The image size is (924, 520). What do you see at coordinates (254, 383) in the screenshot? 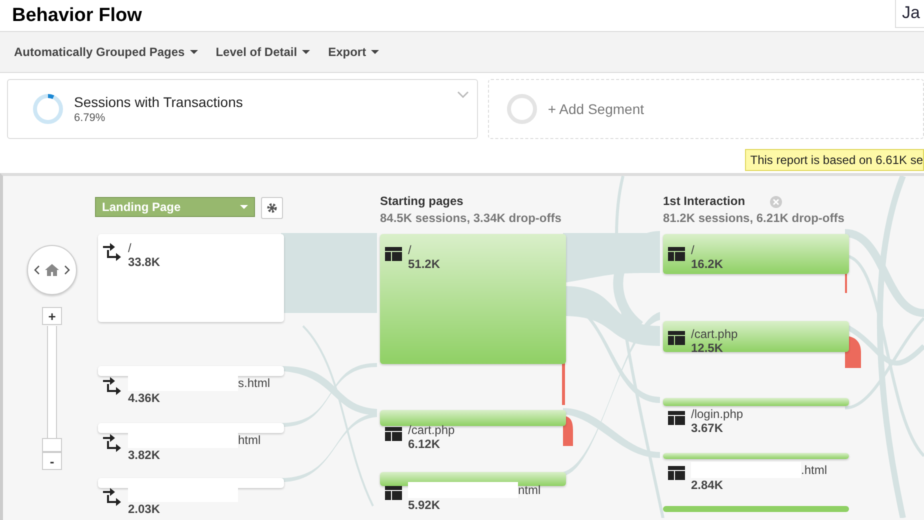
I see `node-label: s.html` at bounding box center [254, 383].